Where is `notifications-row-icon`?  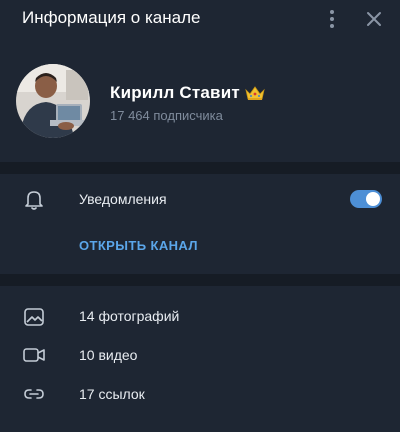 notifications-row-icon is located at coordinates (34, 199).